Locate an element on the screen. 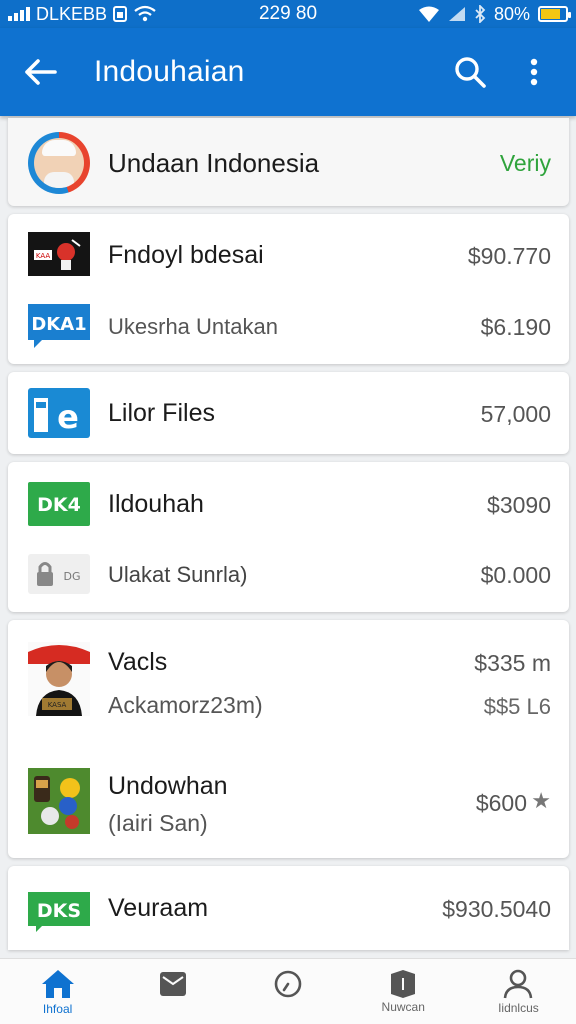  thumb-text: DK4 is located at coordinates (59, 505).